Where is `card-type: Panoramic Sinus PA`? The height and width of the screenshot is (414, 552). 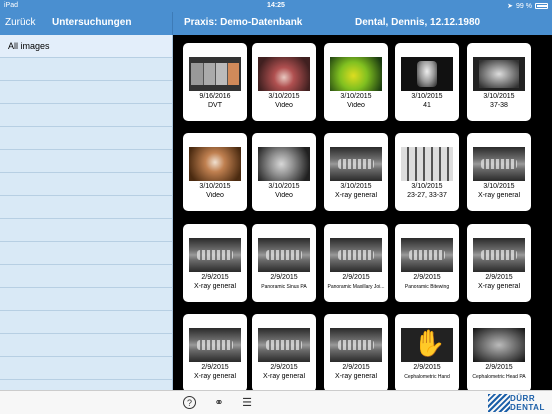
card-type: Panoramic Sinus PA is located at coordinates (284, 287).